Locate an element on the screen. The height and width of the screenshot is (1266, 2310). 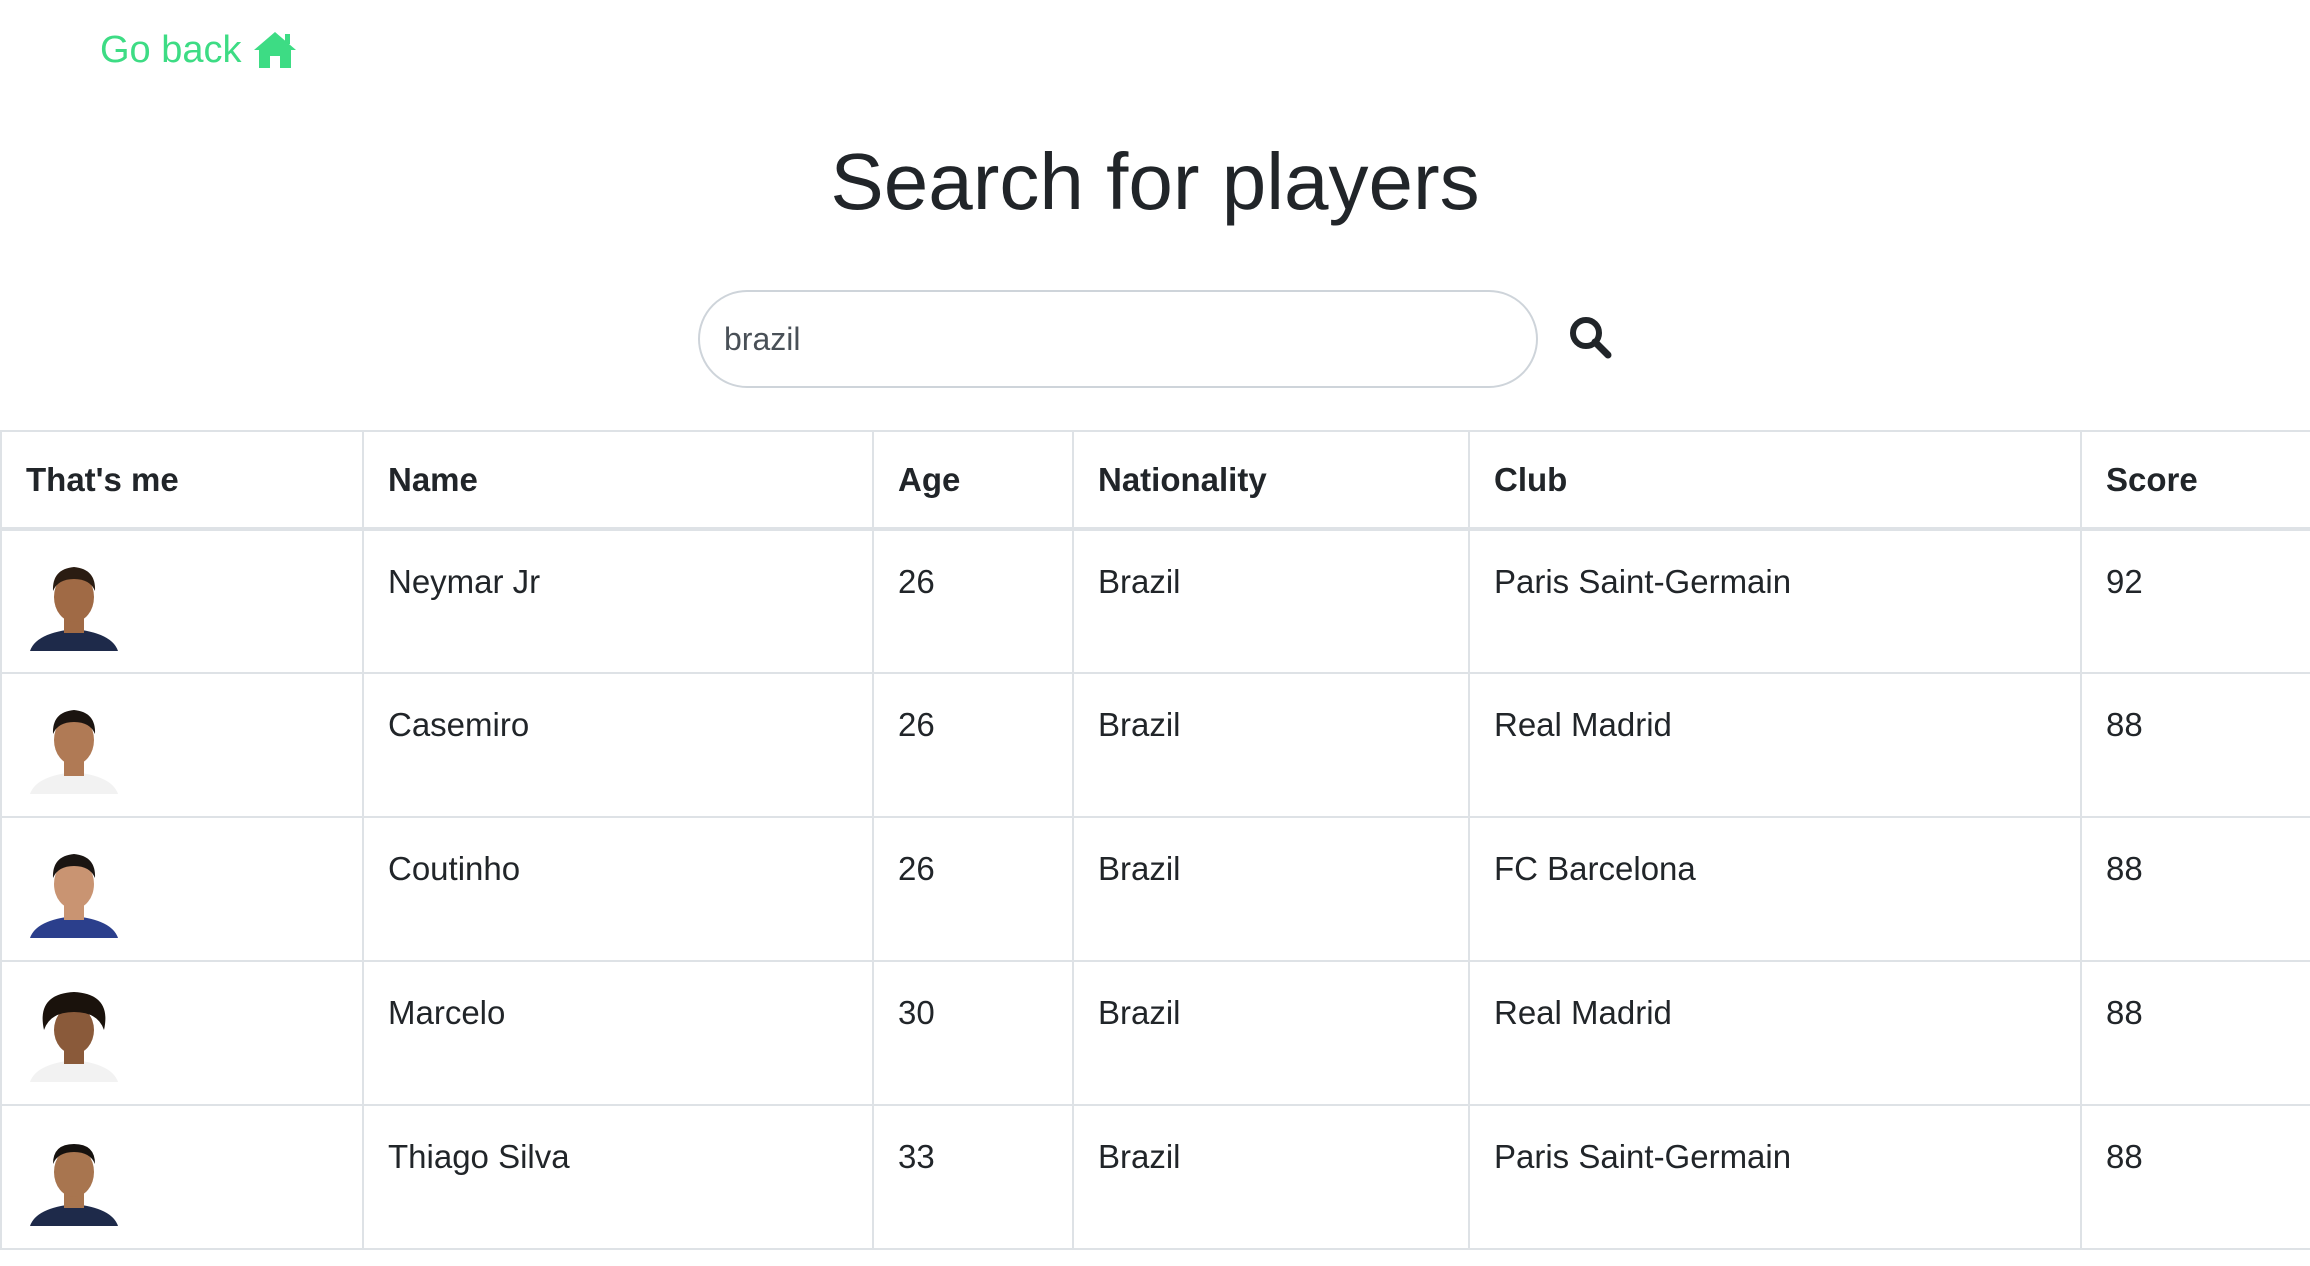
go-back-link: Go back is located at coordinates (199, 50).